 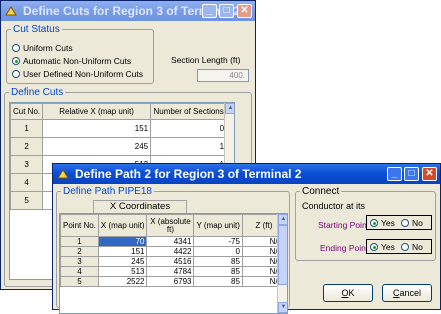 I want to click on table-row: 1 70 4341 -75 N/A, so click(x=173, y=241).